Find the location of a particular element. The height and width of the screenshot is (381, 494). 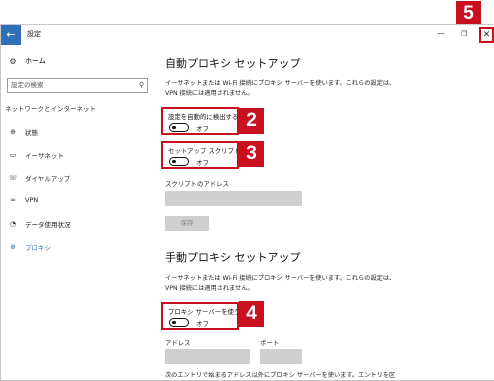

sidebar-item-label: プロキシ is located at coordinates (38, 248).